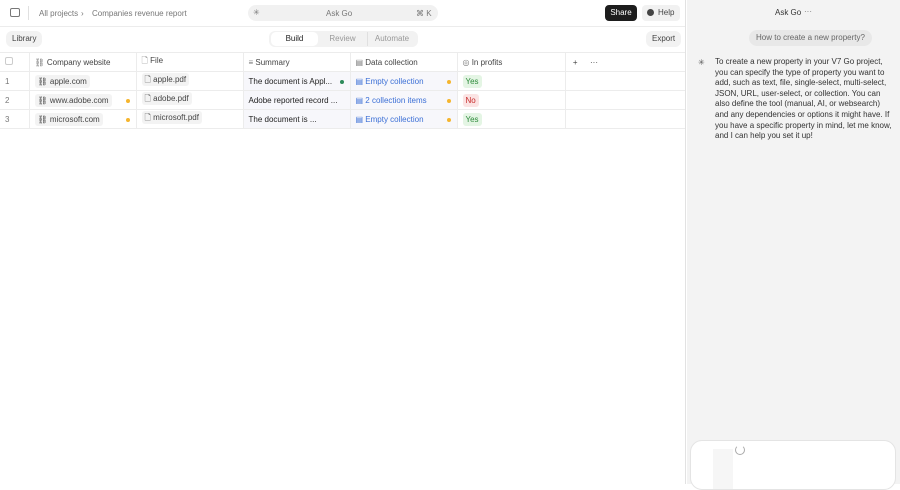 The image size is (900, 490). Describe the element at coordinates (511, 100) in the screenshot. I see `profits-cell: No` at that location.